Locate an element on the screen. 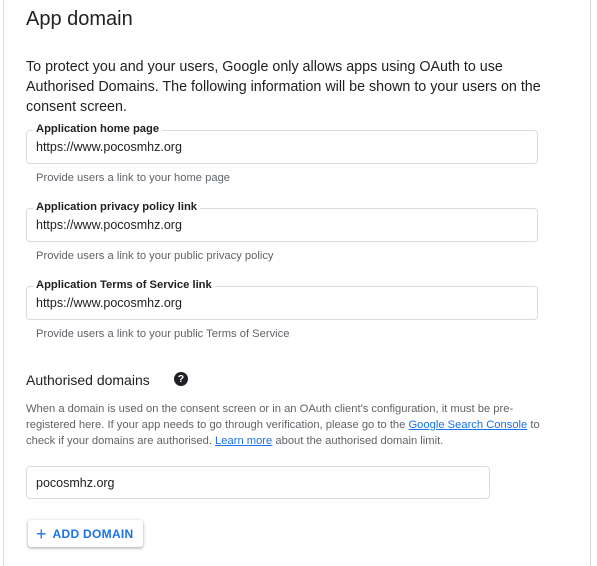 Image resolution: width=597 pixels, height=566 pixels. home-page-field: Application home page is located at coordinates (282, 143).